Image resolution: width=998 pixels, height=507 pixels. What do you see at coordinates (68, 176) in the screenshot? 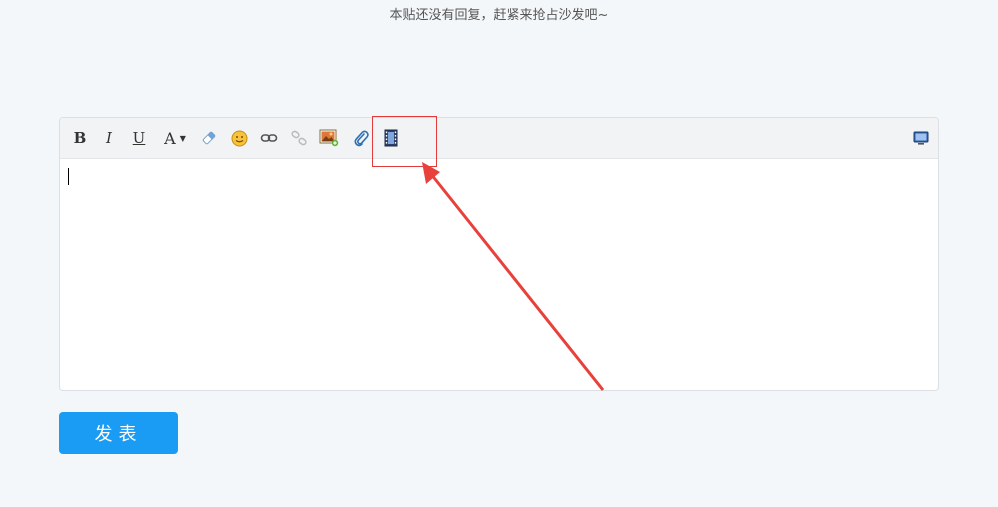
I see `text-cursor` at bounding box center [68, 176].